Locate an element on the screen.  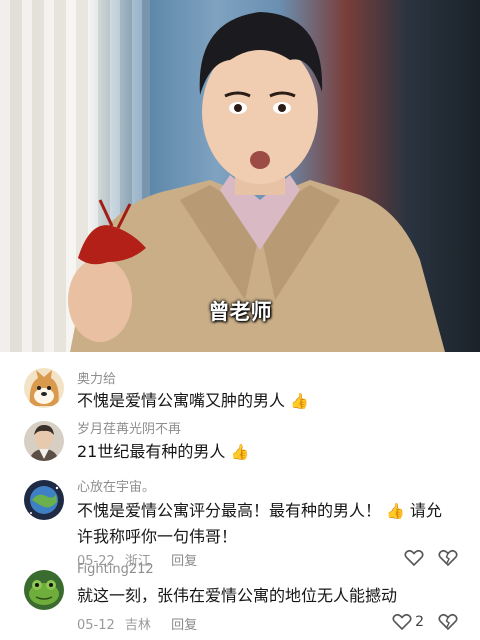
comment-text: 不愧是爱情公寓评分最高！最有种的男人！ 👍 请允许我称呼你一句伟哥！ is located at coordinates (267, 523).